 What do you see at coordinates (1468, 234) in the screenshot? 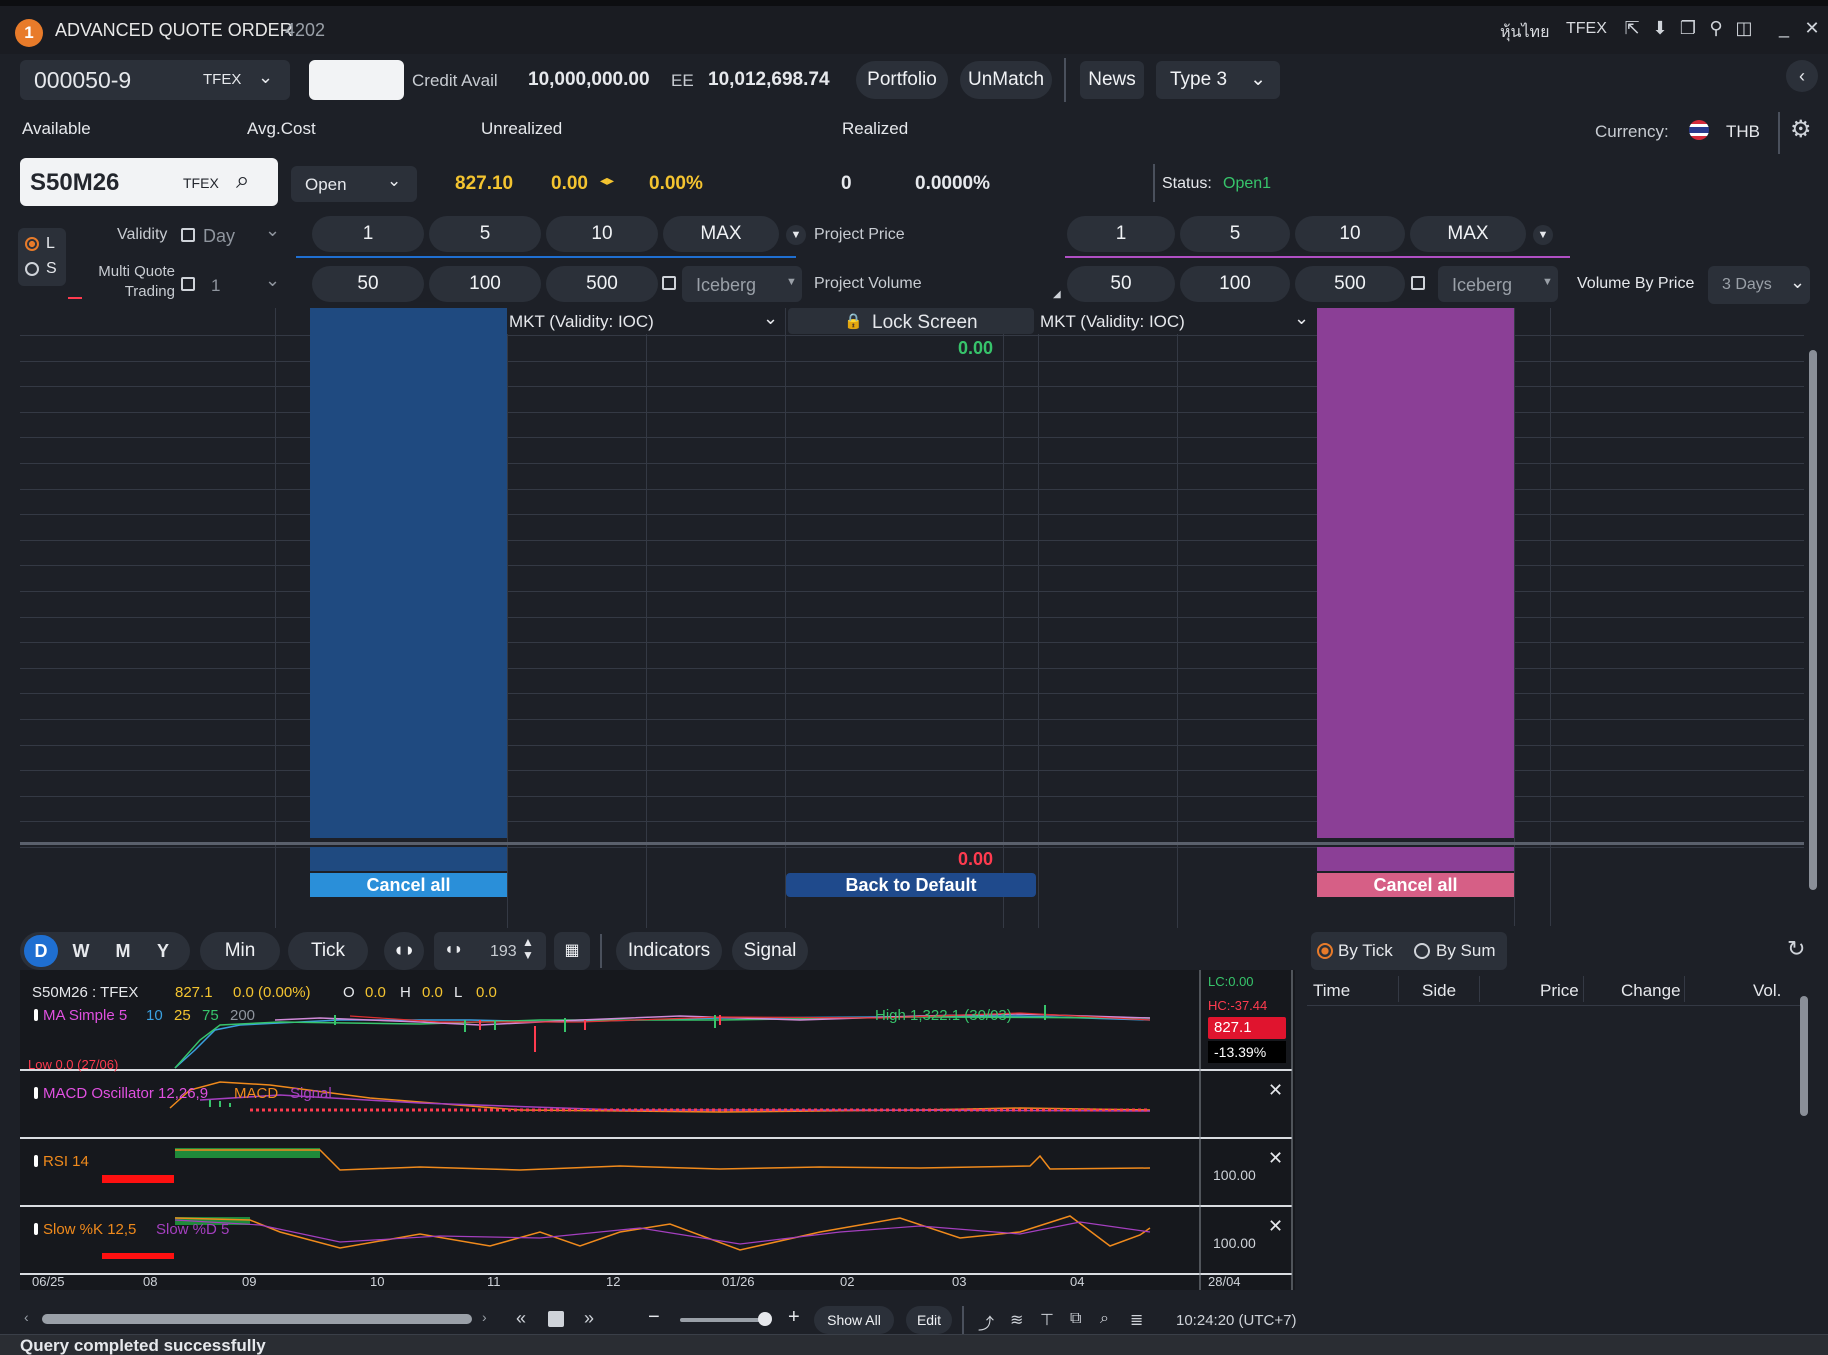
I see `qty-max-sell: MAX` at bounding box center [1468, 234].